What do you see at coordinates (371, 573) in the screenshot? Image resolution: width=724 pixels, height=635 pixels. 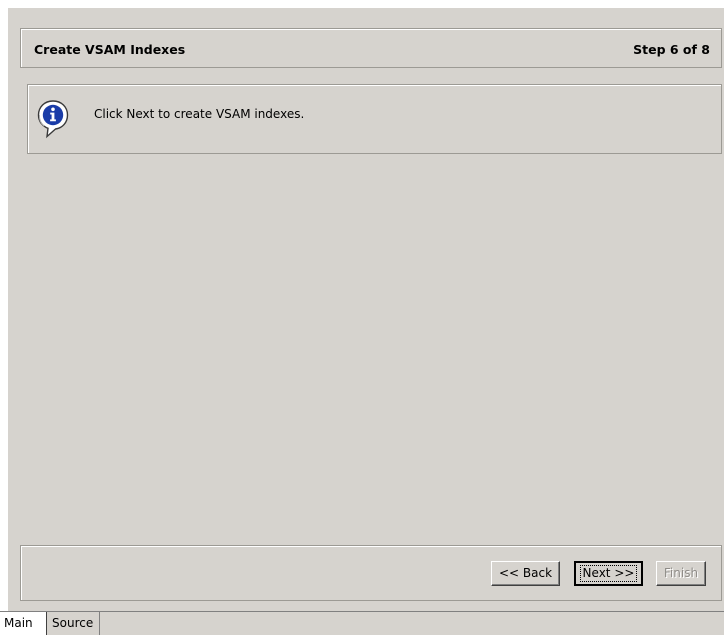 I see `wizard-button-bar: << Back Next >> Finish` at bounding box center [371, 573].